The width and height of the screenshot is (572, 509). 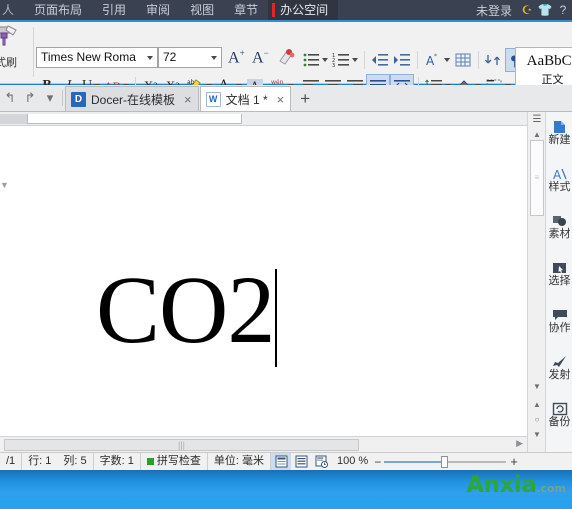 I want to click on grow-font-label: A, so click(x=234, y=58).